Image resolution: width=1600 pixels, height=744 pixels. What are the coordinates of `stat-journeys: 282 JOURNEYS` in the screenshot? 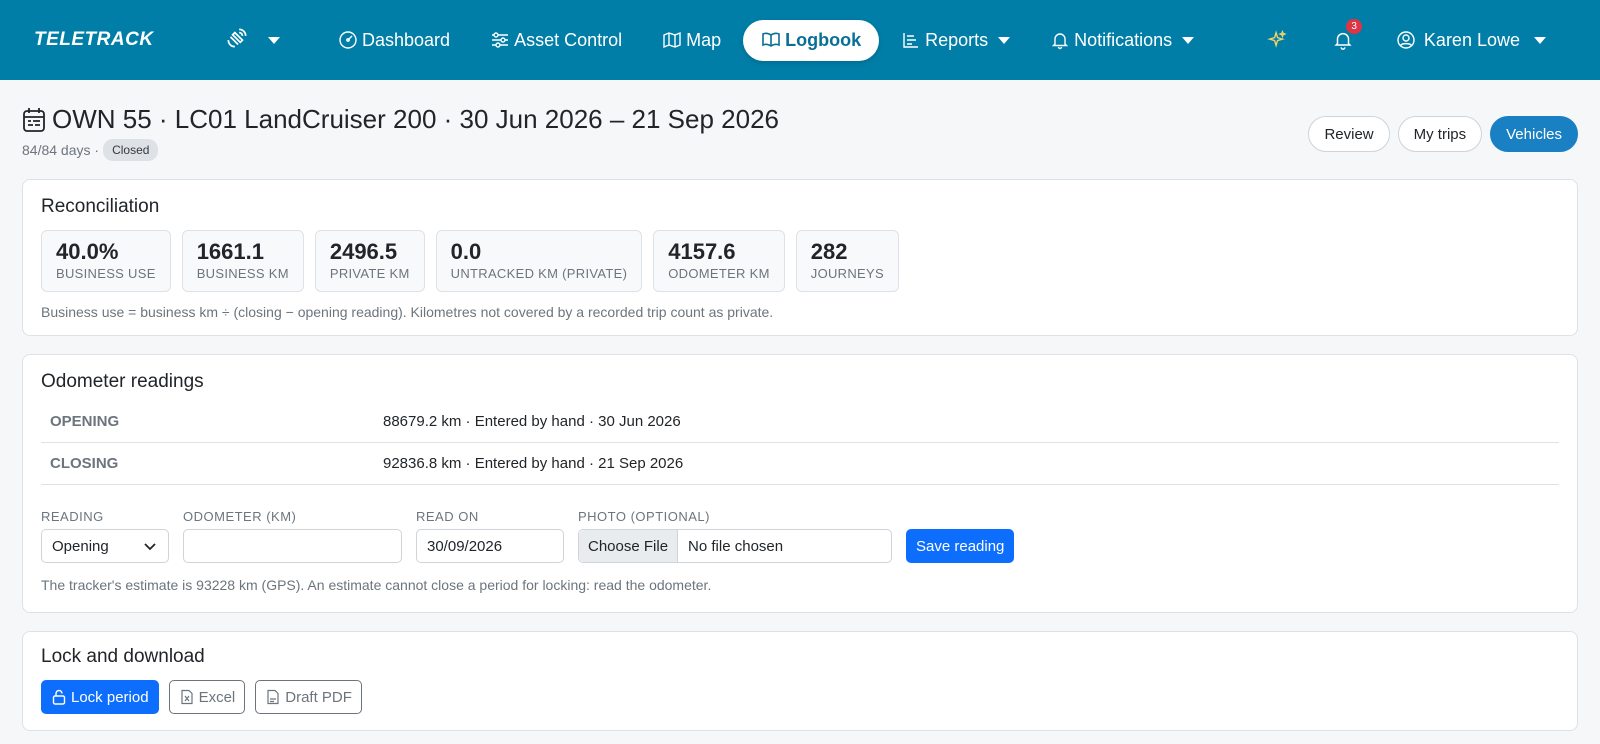 It's located at (847, 261).